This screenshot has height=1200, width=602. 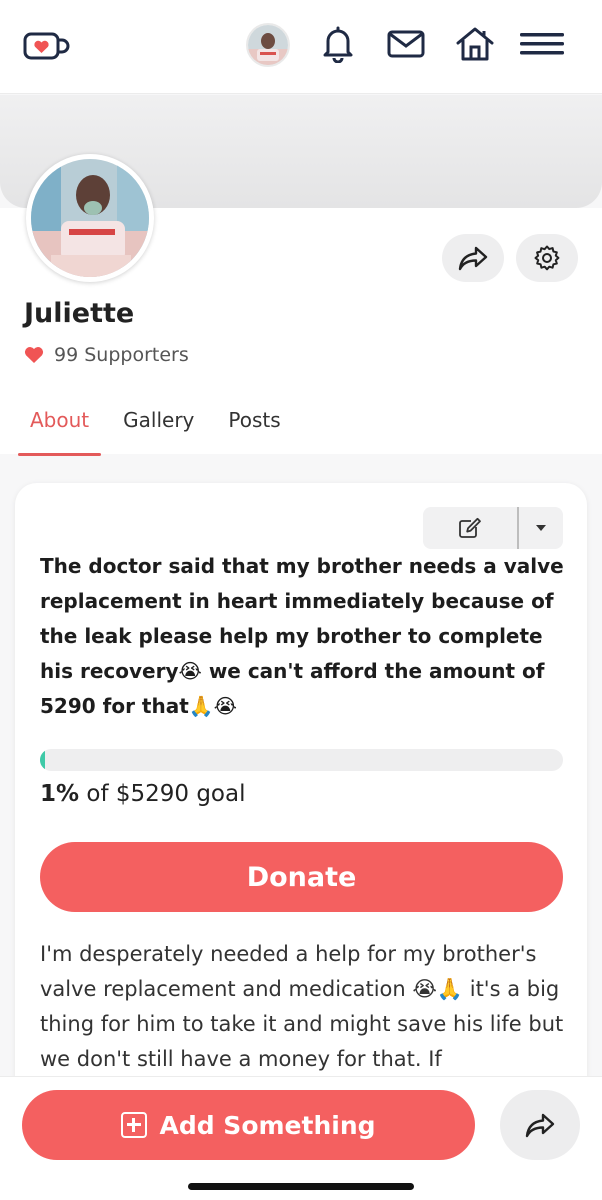 I want to click on share-icon, so click(x=540, y=1125).